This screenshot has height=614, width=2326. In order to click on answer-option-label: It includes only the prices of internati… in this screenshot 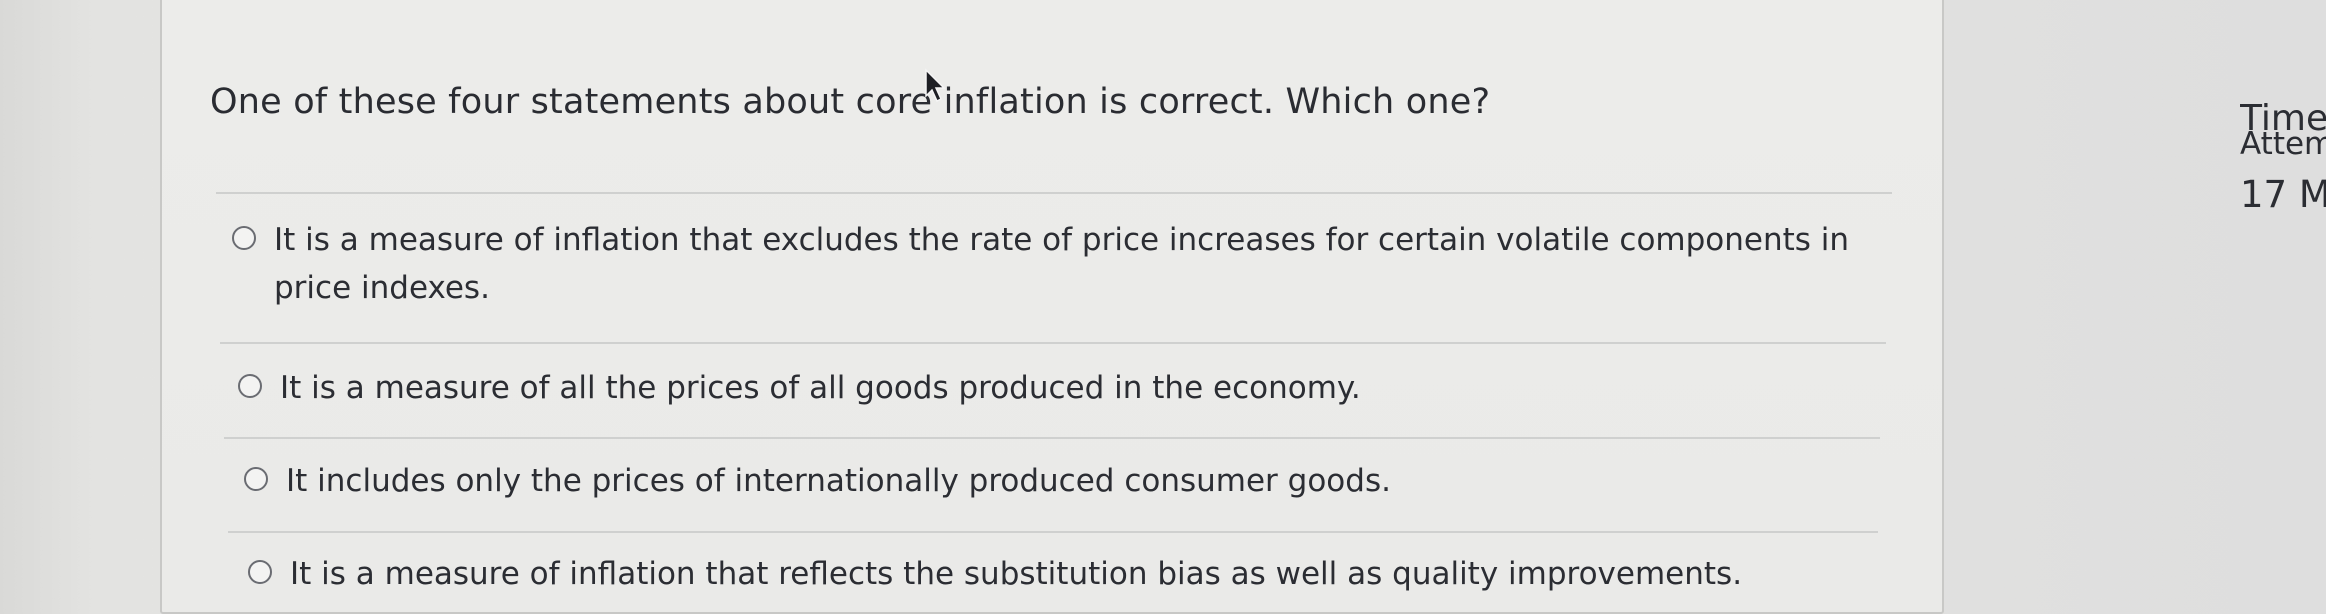, I will do `click(838, 481)`.